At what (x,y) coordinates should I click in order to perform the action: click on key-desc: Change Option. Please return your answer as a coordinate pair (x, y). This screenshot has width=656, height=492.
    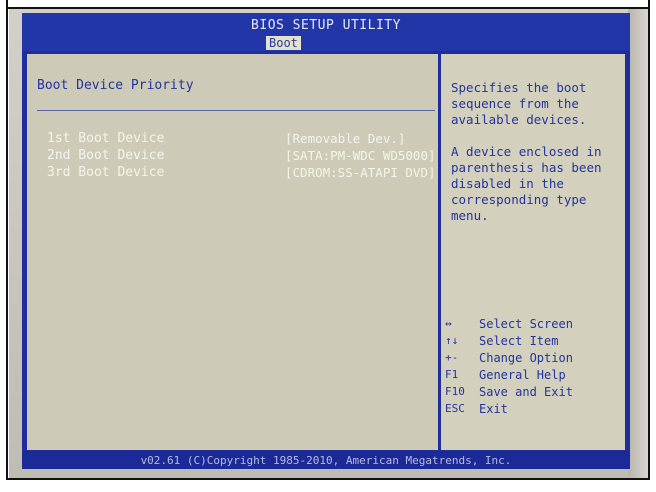
    Looking at the image, I should click on (526, 358).